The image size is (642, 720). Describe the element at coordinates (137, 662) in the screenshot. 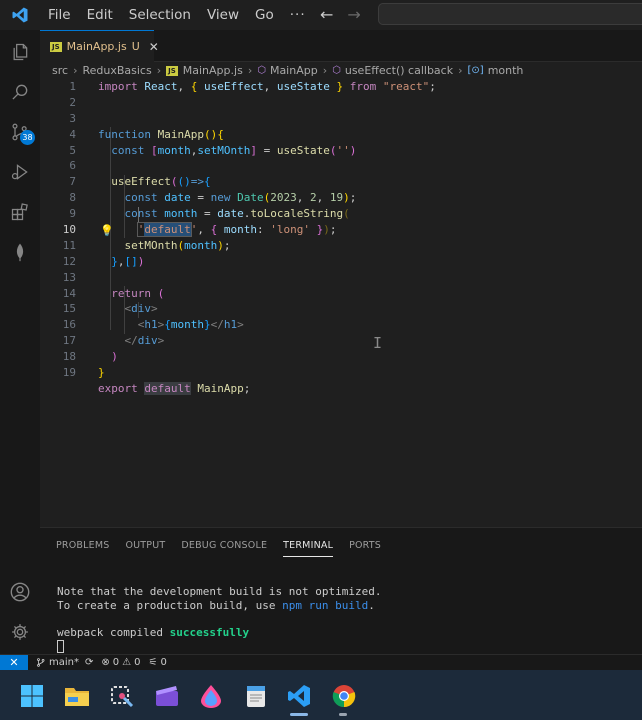

I see `warning-count: 0` at that location.